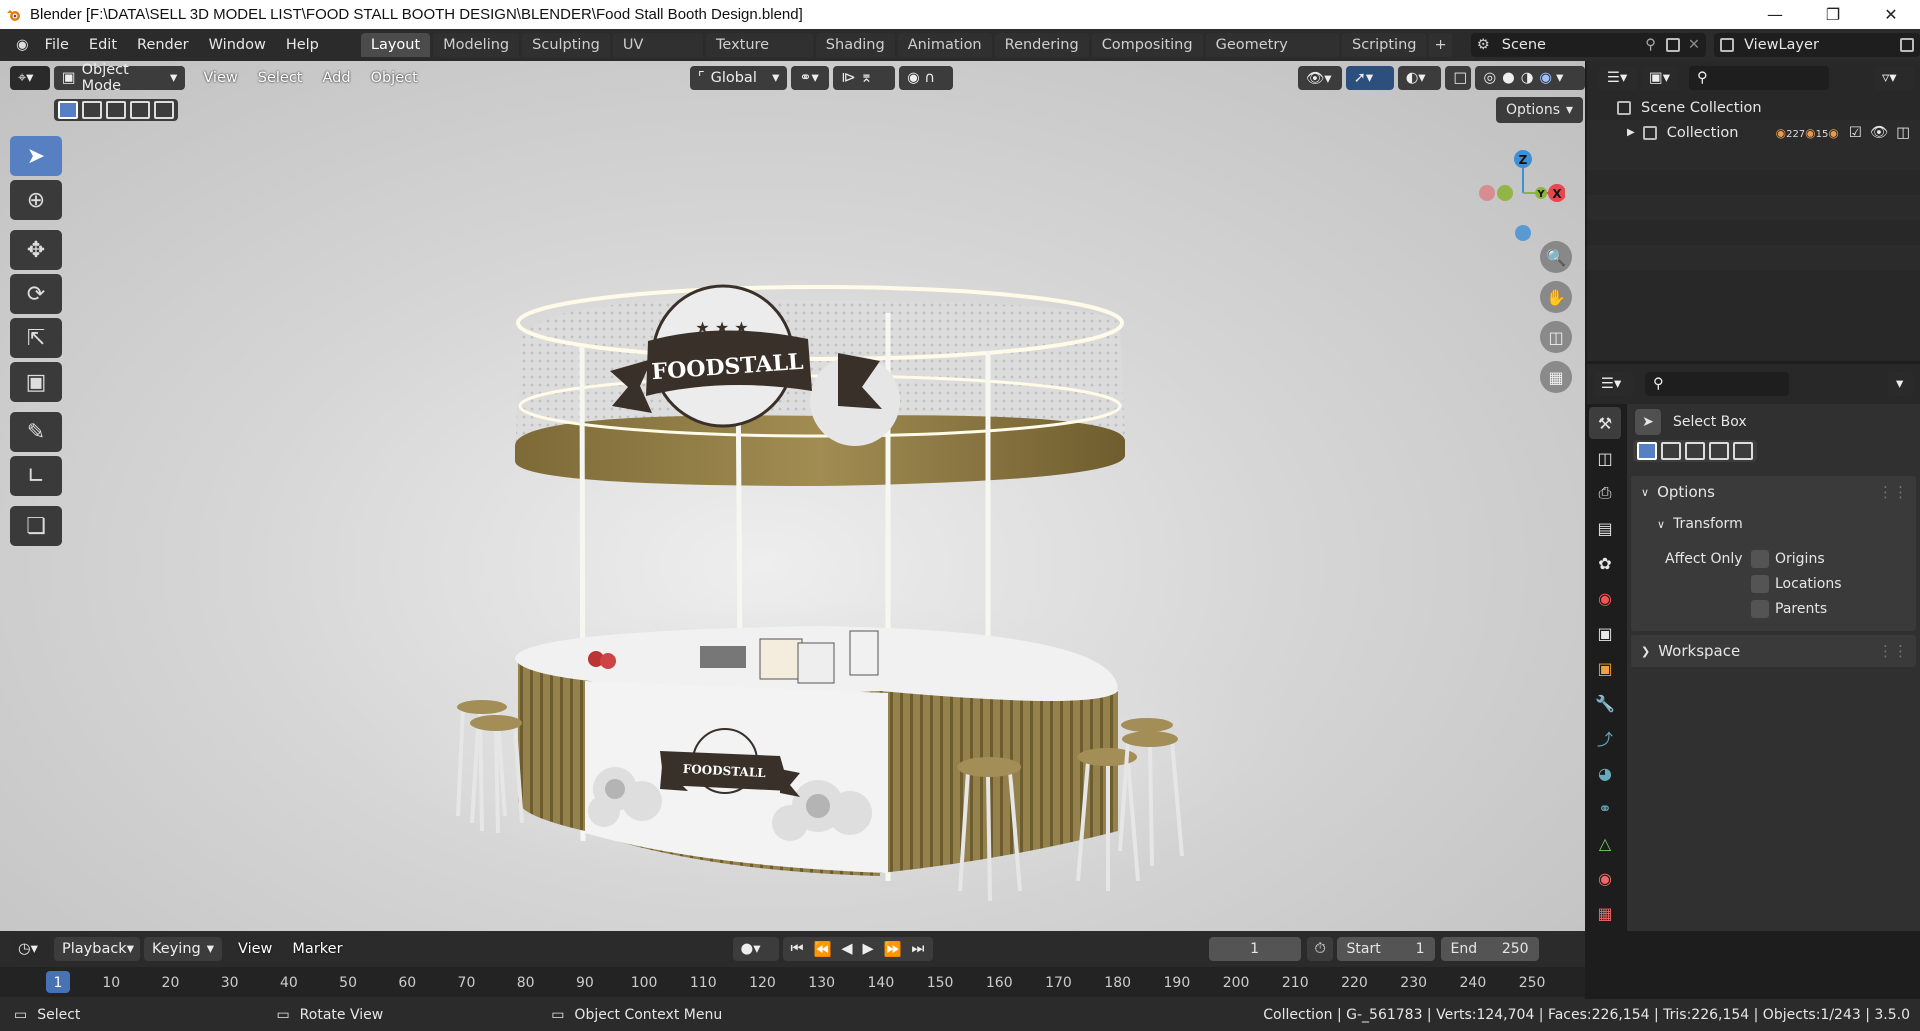 This screenshot has width=1920, height=1031. What do you see at coordinates (1605, 423) in the screenshot?
I see `tool-tab-icon: ⚒` at bounding box center [1605, 423].